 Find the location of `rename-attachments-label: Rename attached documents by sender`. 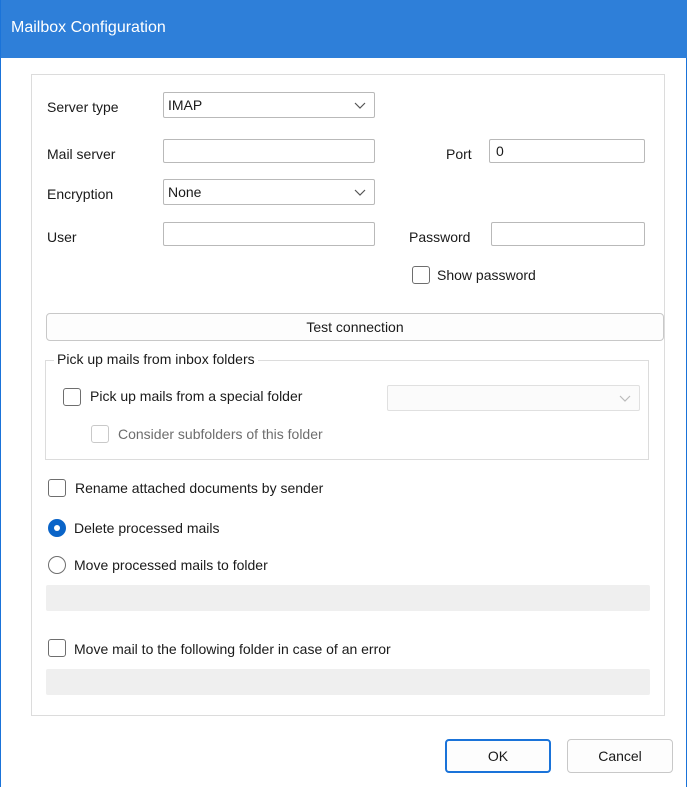

rename-attachments-label: Rename attached documents by sender is located at coordinates (199, 488).